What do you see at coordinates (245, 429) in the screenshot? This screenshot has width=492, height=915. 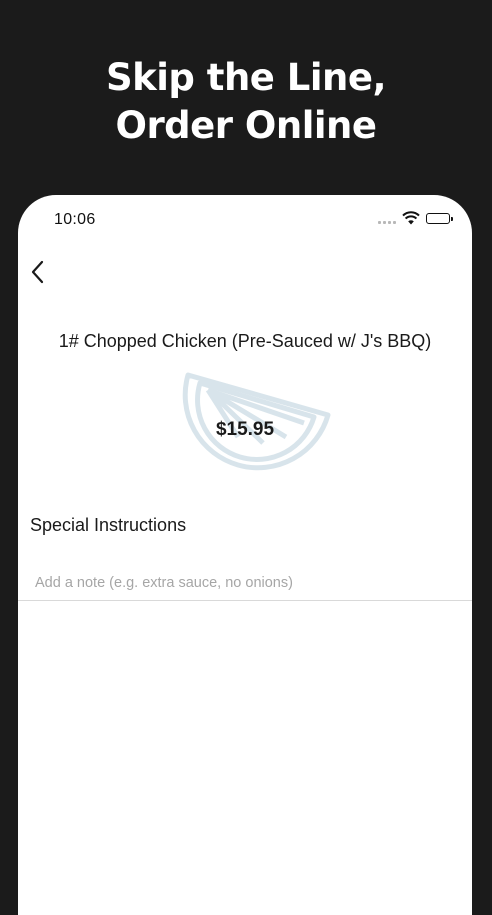 I see `item-price: $15.95` at bounding box center [245, 429].